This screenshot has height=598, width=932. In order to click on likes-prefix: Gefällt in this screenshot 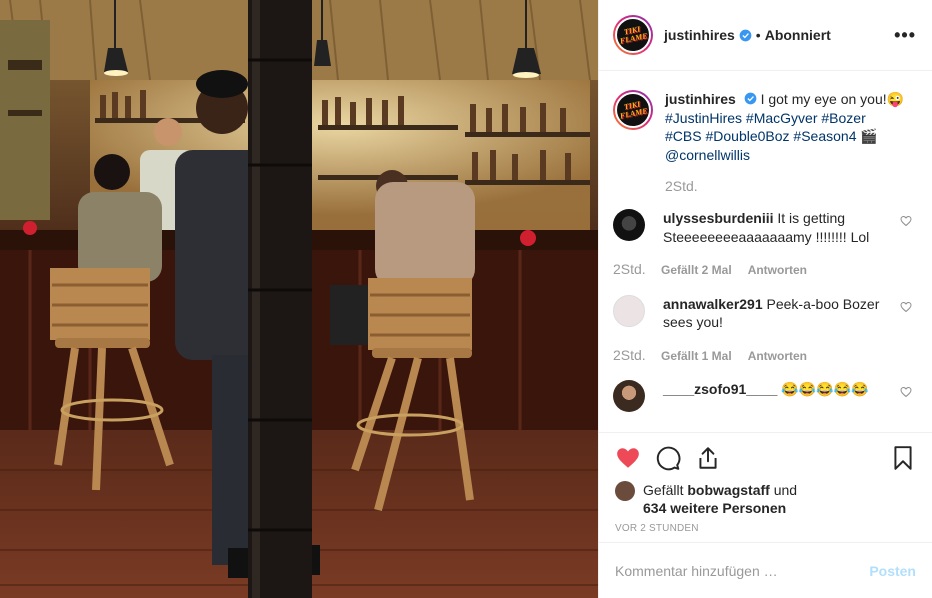, I will do `click(663, 490)`.